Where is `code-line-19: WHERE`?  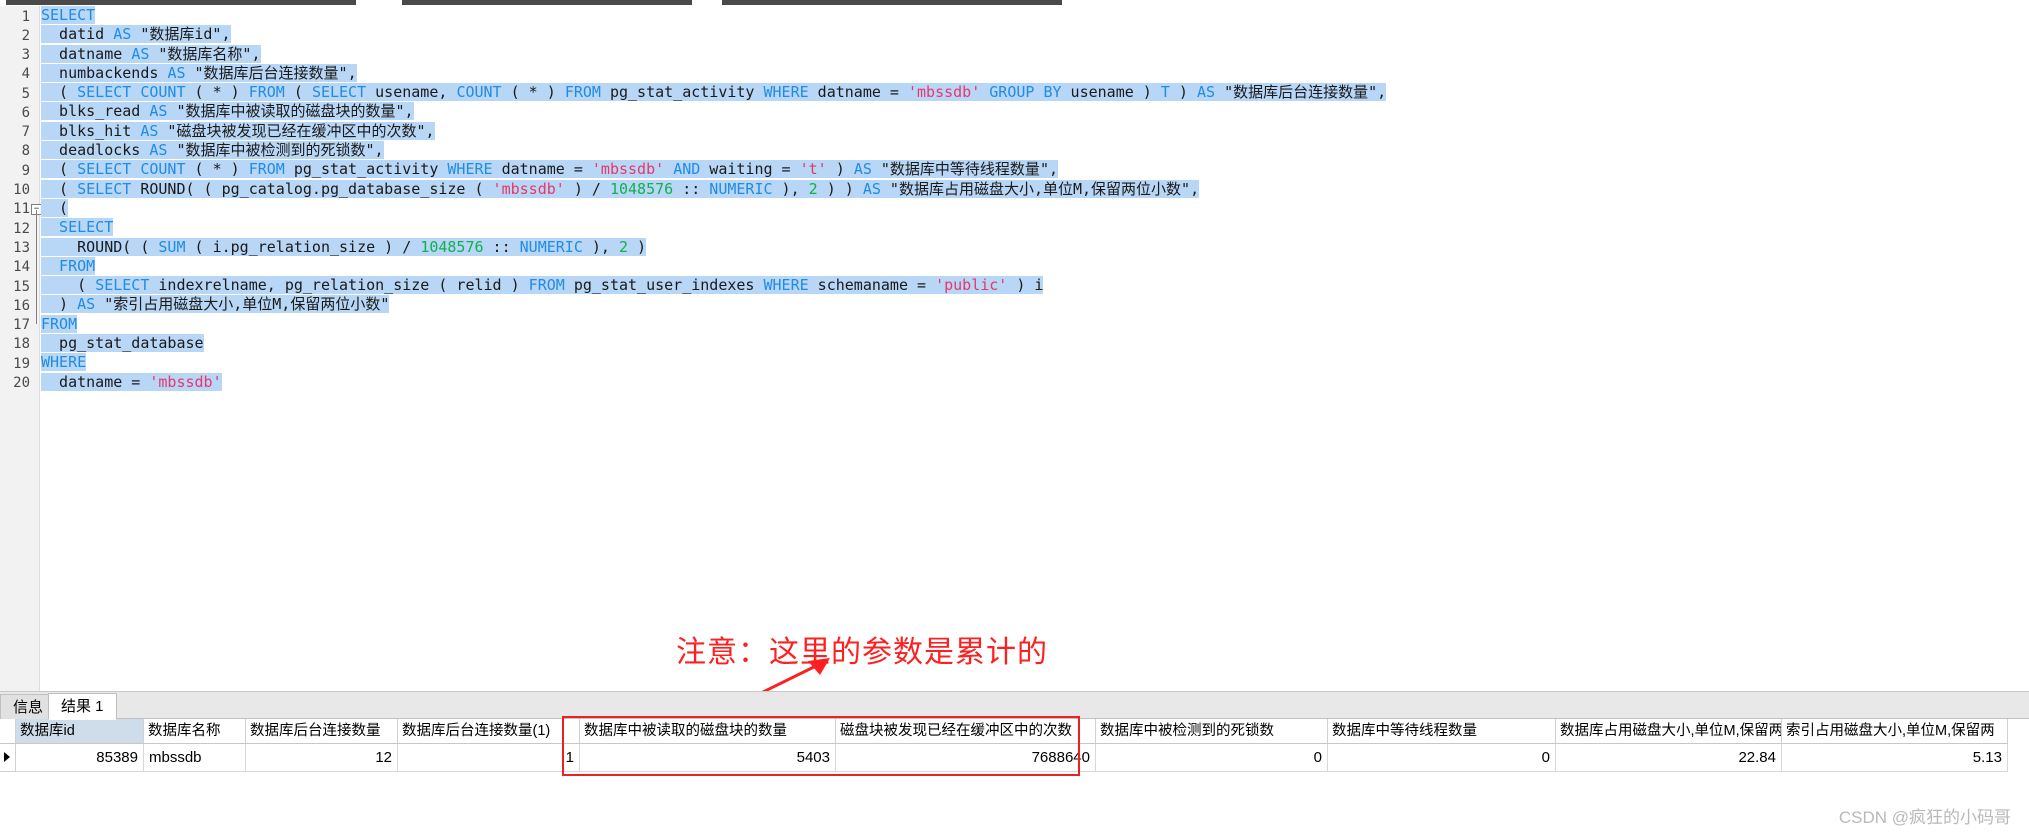
code-line-19: WHERE is located at coordinates (1035, 362).